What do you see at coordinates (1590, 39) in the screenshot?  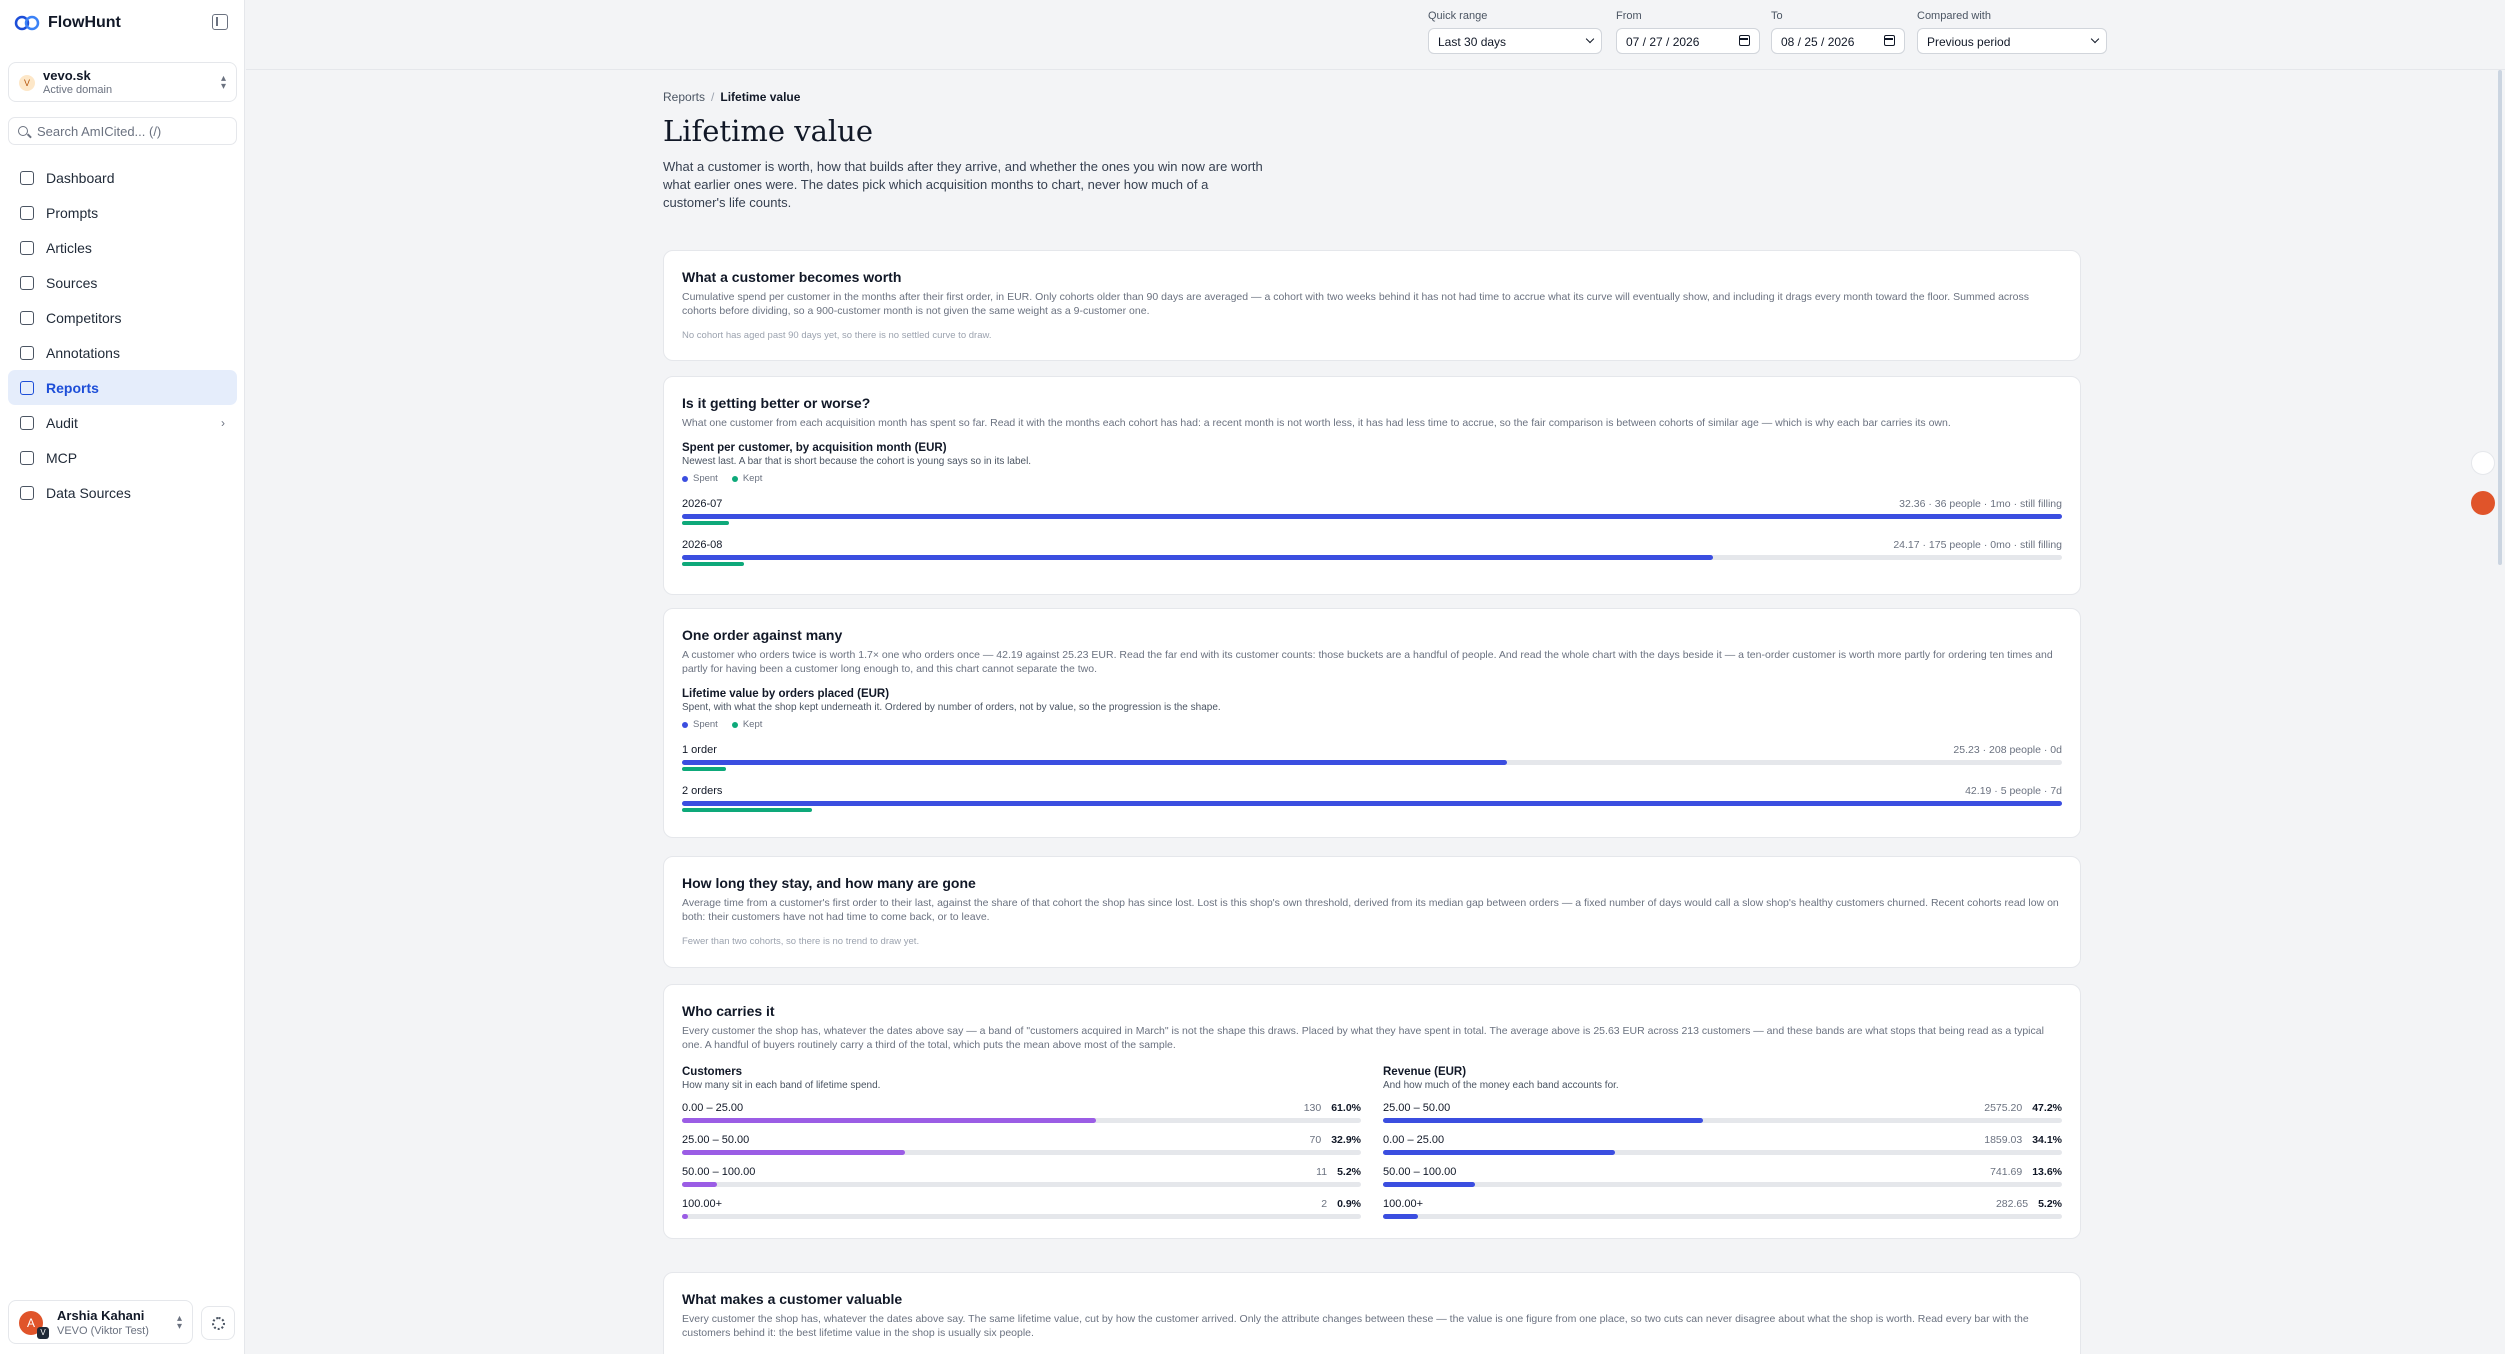 I see `chevron-down-icon` at bounding box center [1590, 39].